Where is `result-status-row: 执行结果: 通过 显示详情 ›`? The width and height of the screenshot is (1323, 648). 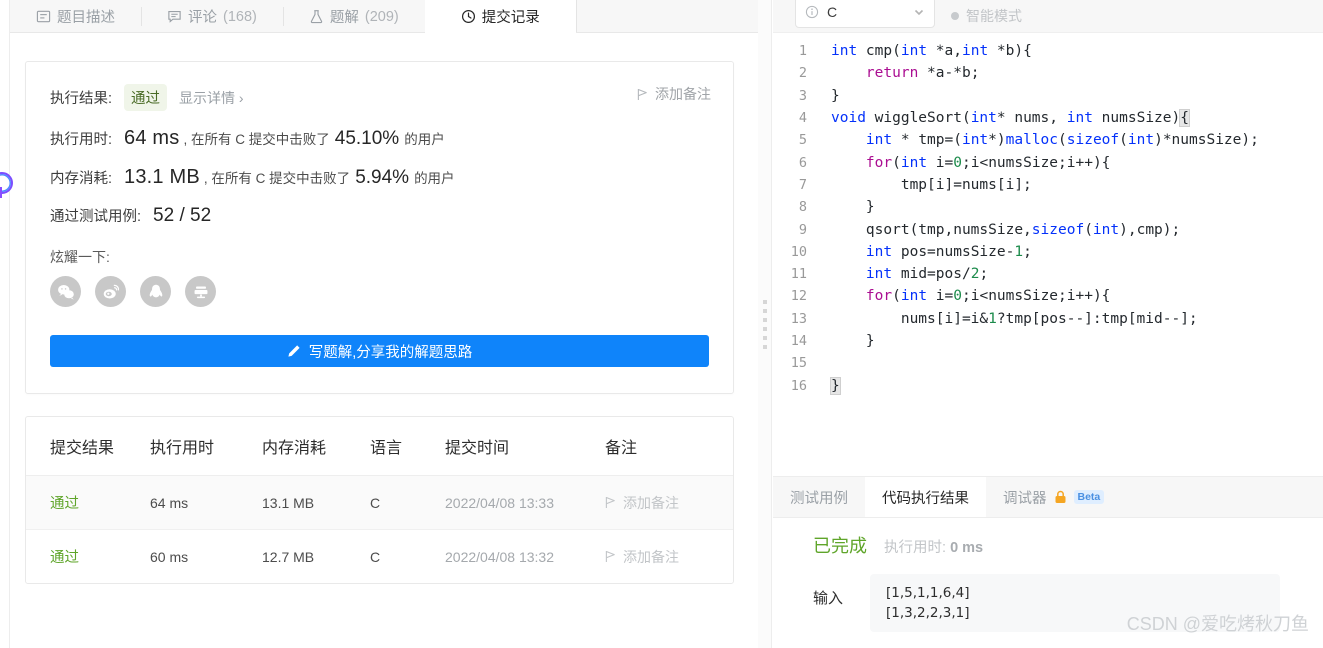
result-status-row: 执行结果: 通过 显示详情 › is located at coordinates (379, 97).